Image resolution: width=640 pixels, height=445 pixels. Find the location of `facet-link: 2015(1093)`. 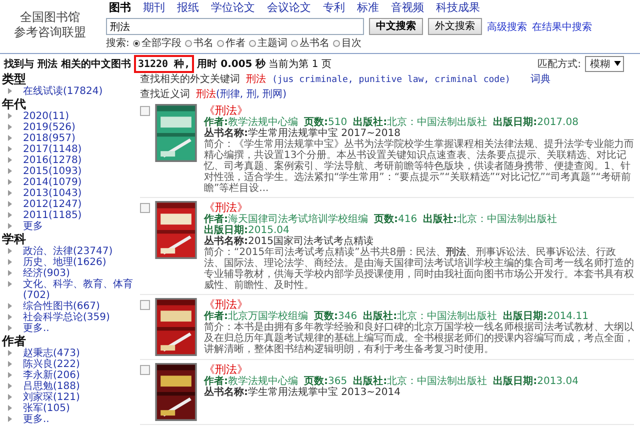

facet-link: 2015(1093) is located at coordinates (52, 171).